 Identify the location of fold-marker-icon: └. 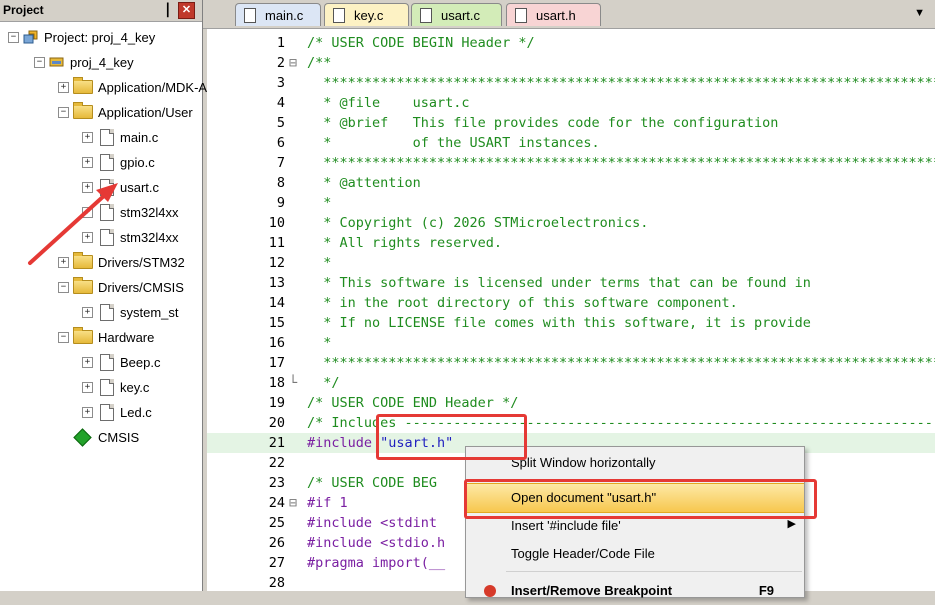
(295, 383).